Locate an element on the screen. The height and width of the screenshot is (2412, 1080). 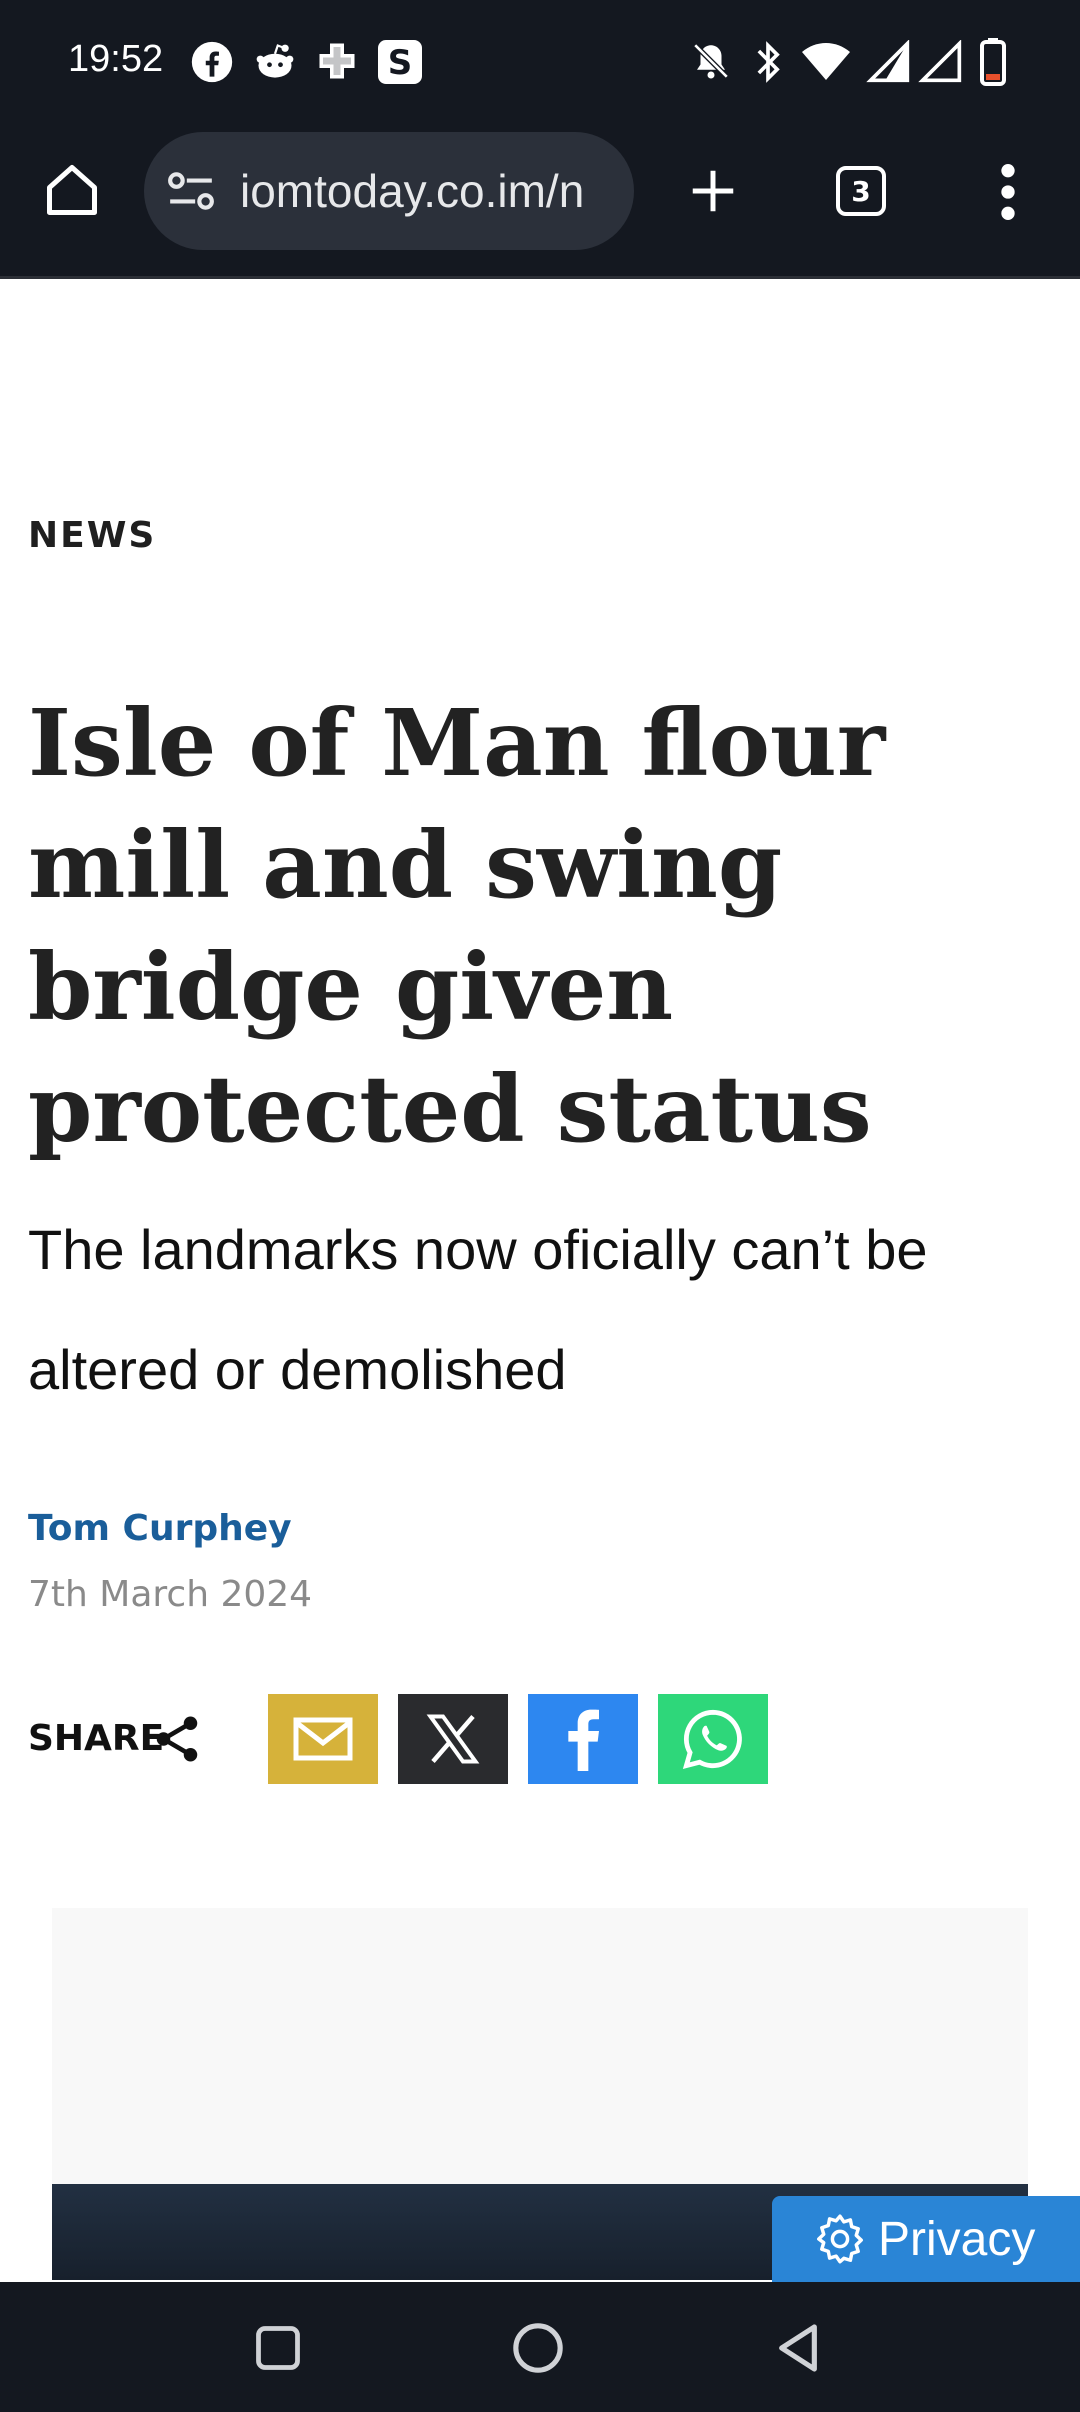
publish-date: 7th March 2024 is located at coordinates (170, 1594).